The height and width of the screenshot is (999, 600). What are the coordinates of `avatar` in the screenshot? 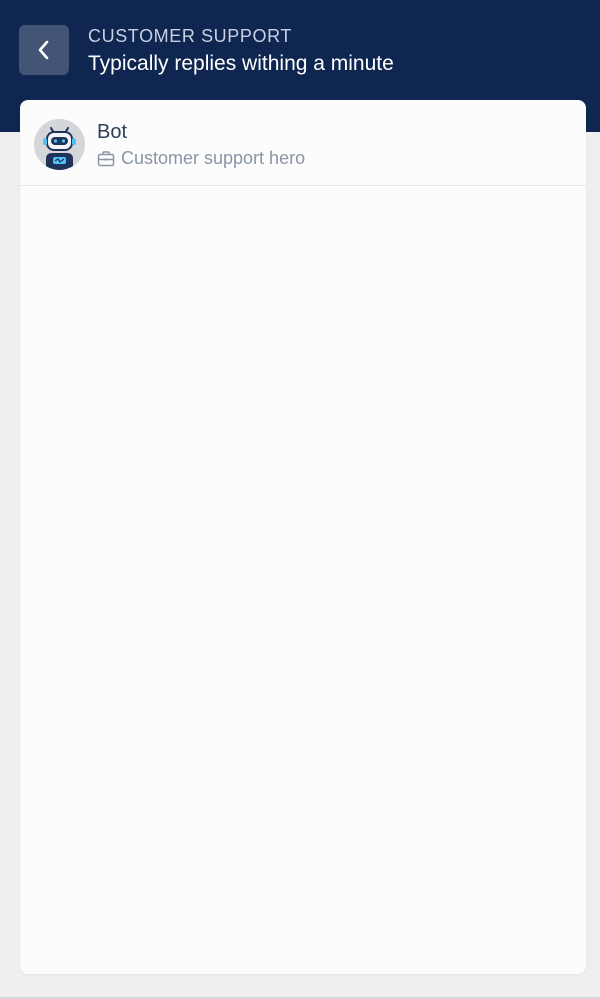 It's located at (59, 144).